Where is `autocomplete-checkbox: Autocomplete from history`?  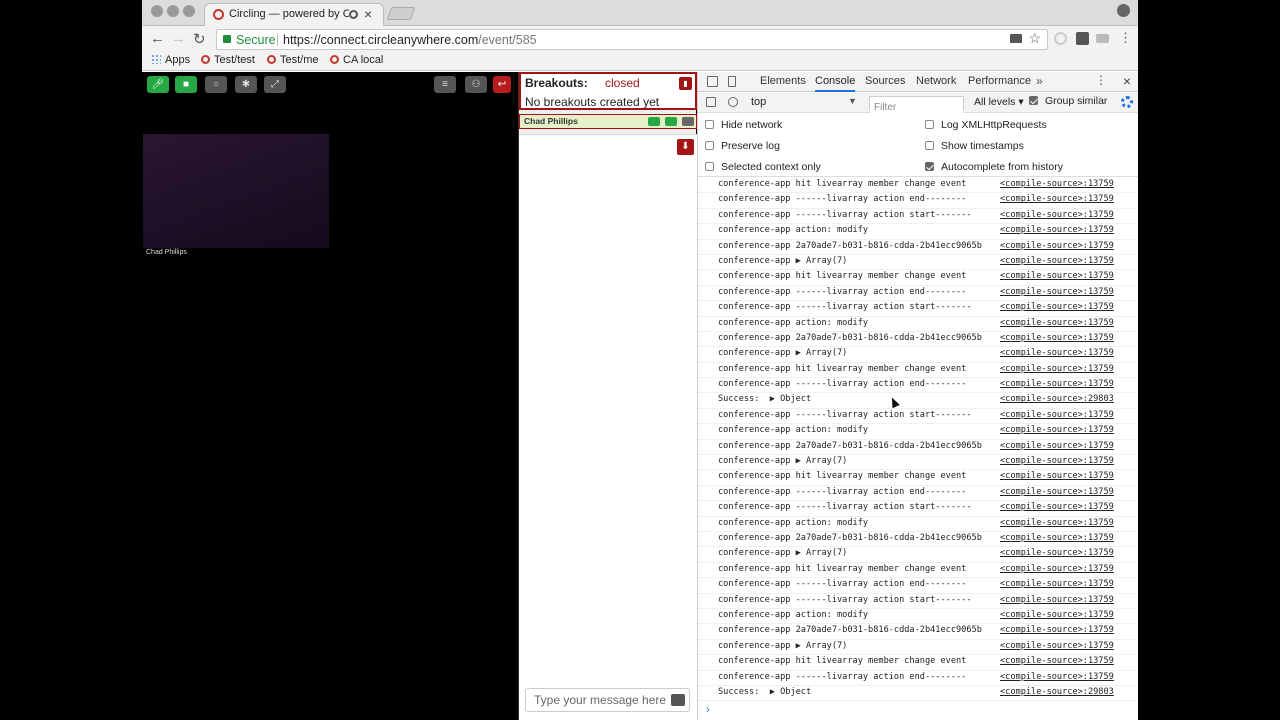 autocomplete-checkbox: Autocomplete from history is located at coordinates (994, 167).